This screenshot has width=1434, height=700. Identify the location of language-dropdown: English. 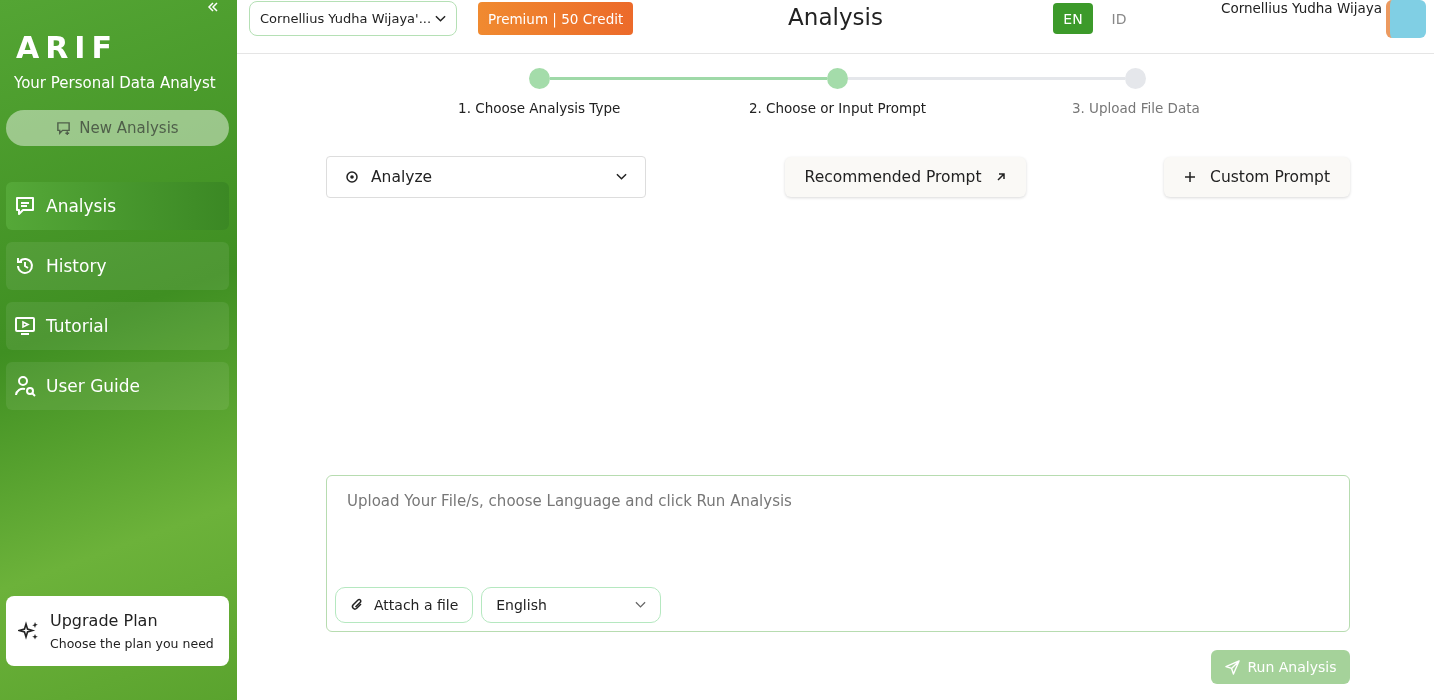
(571, 605).